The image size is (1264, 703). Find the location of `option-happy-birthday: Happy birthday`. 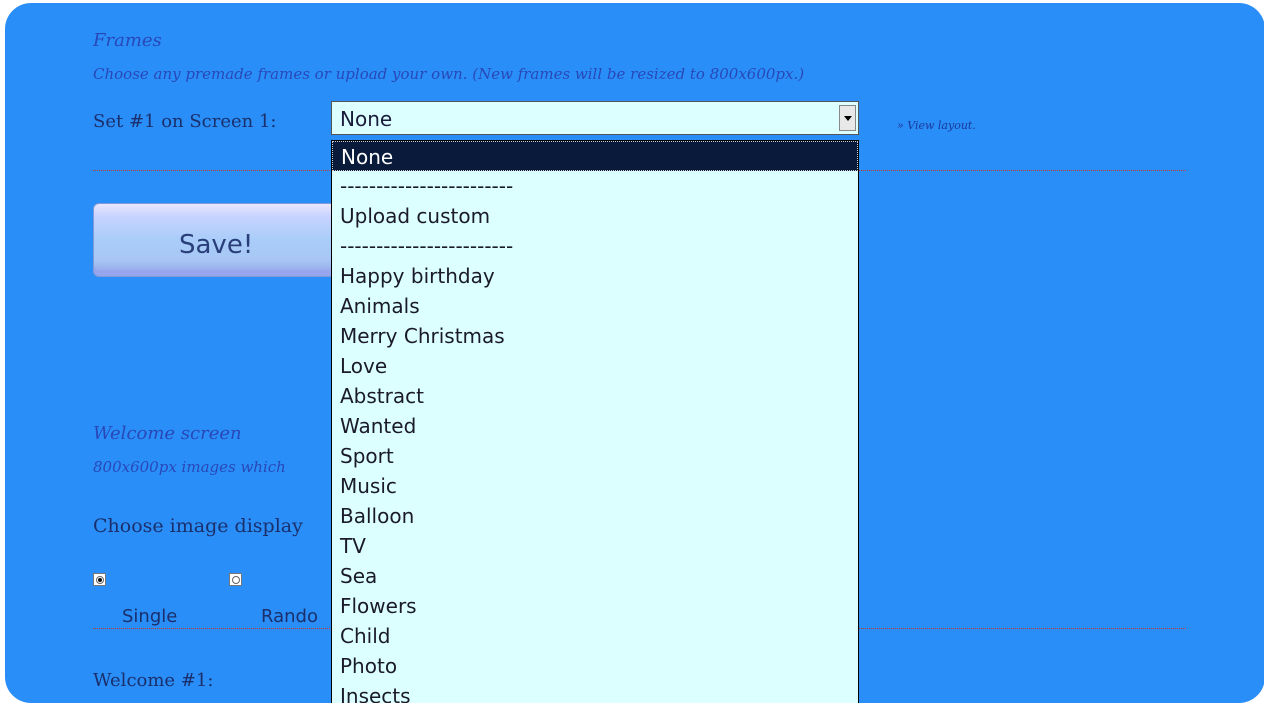

option-happy-birthday: Happy birthday is located at coordinates (595, 276).